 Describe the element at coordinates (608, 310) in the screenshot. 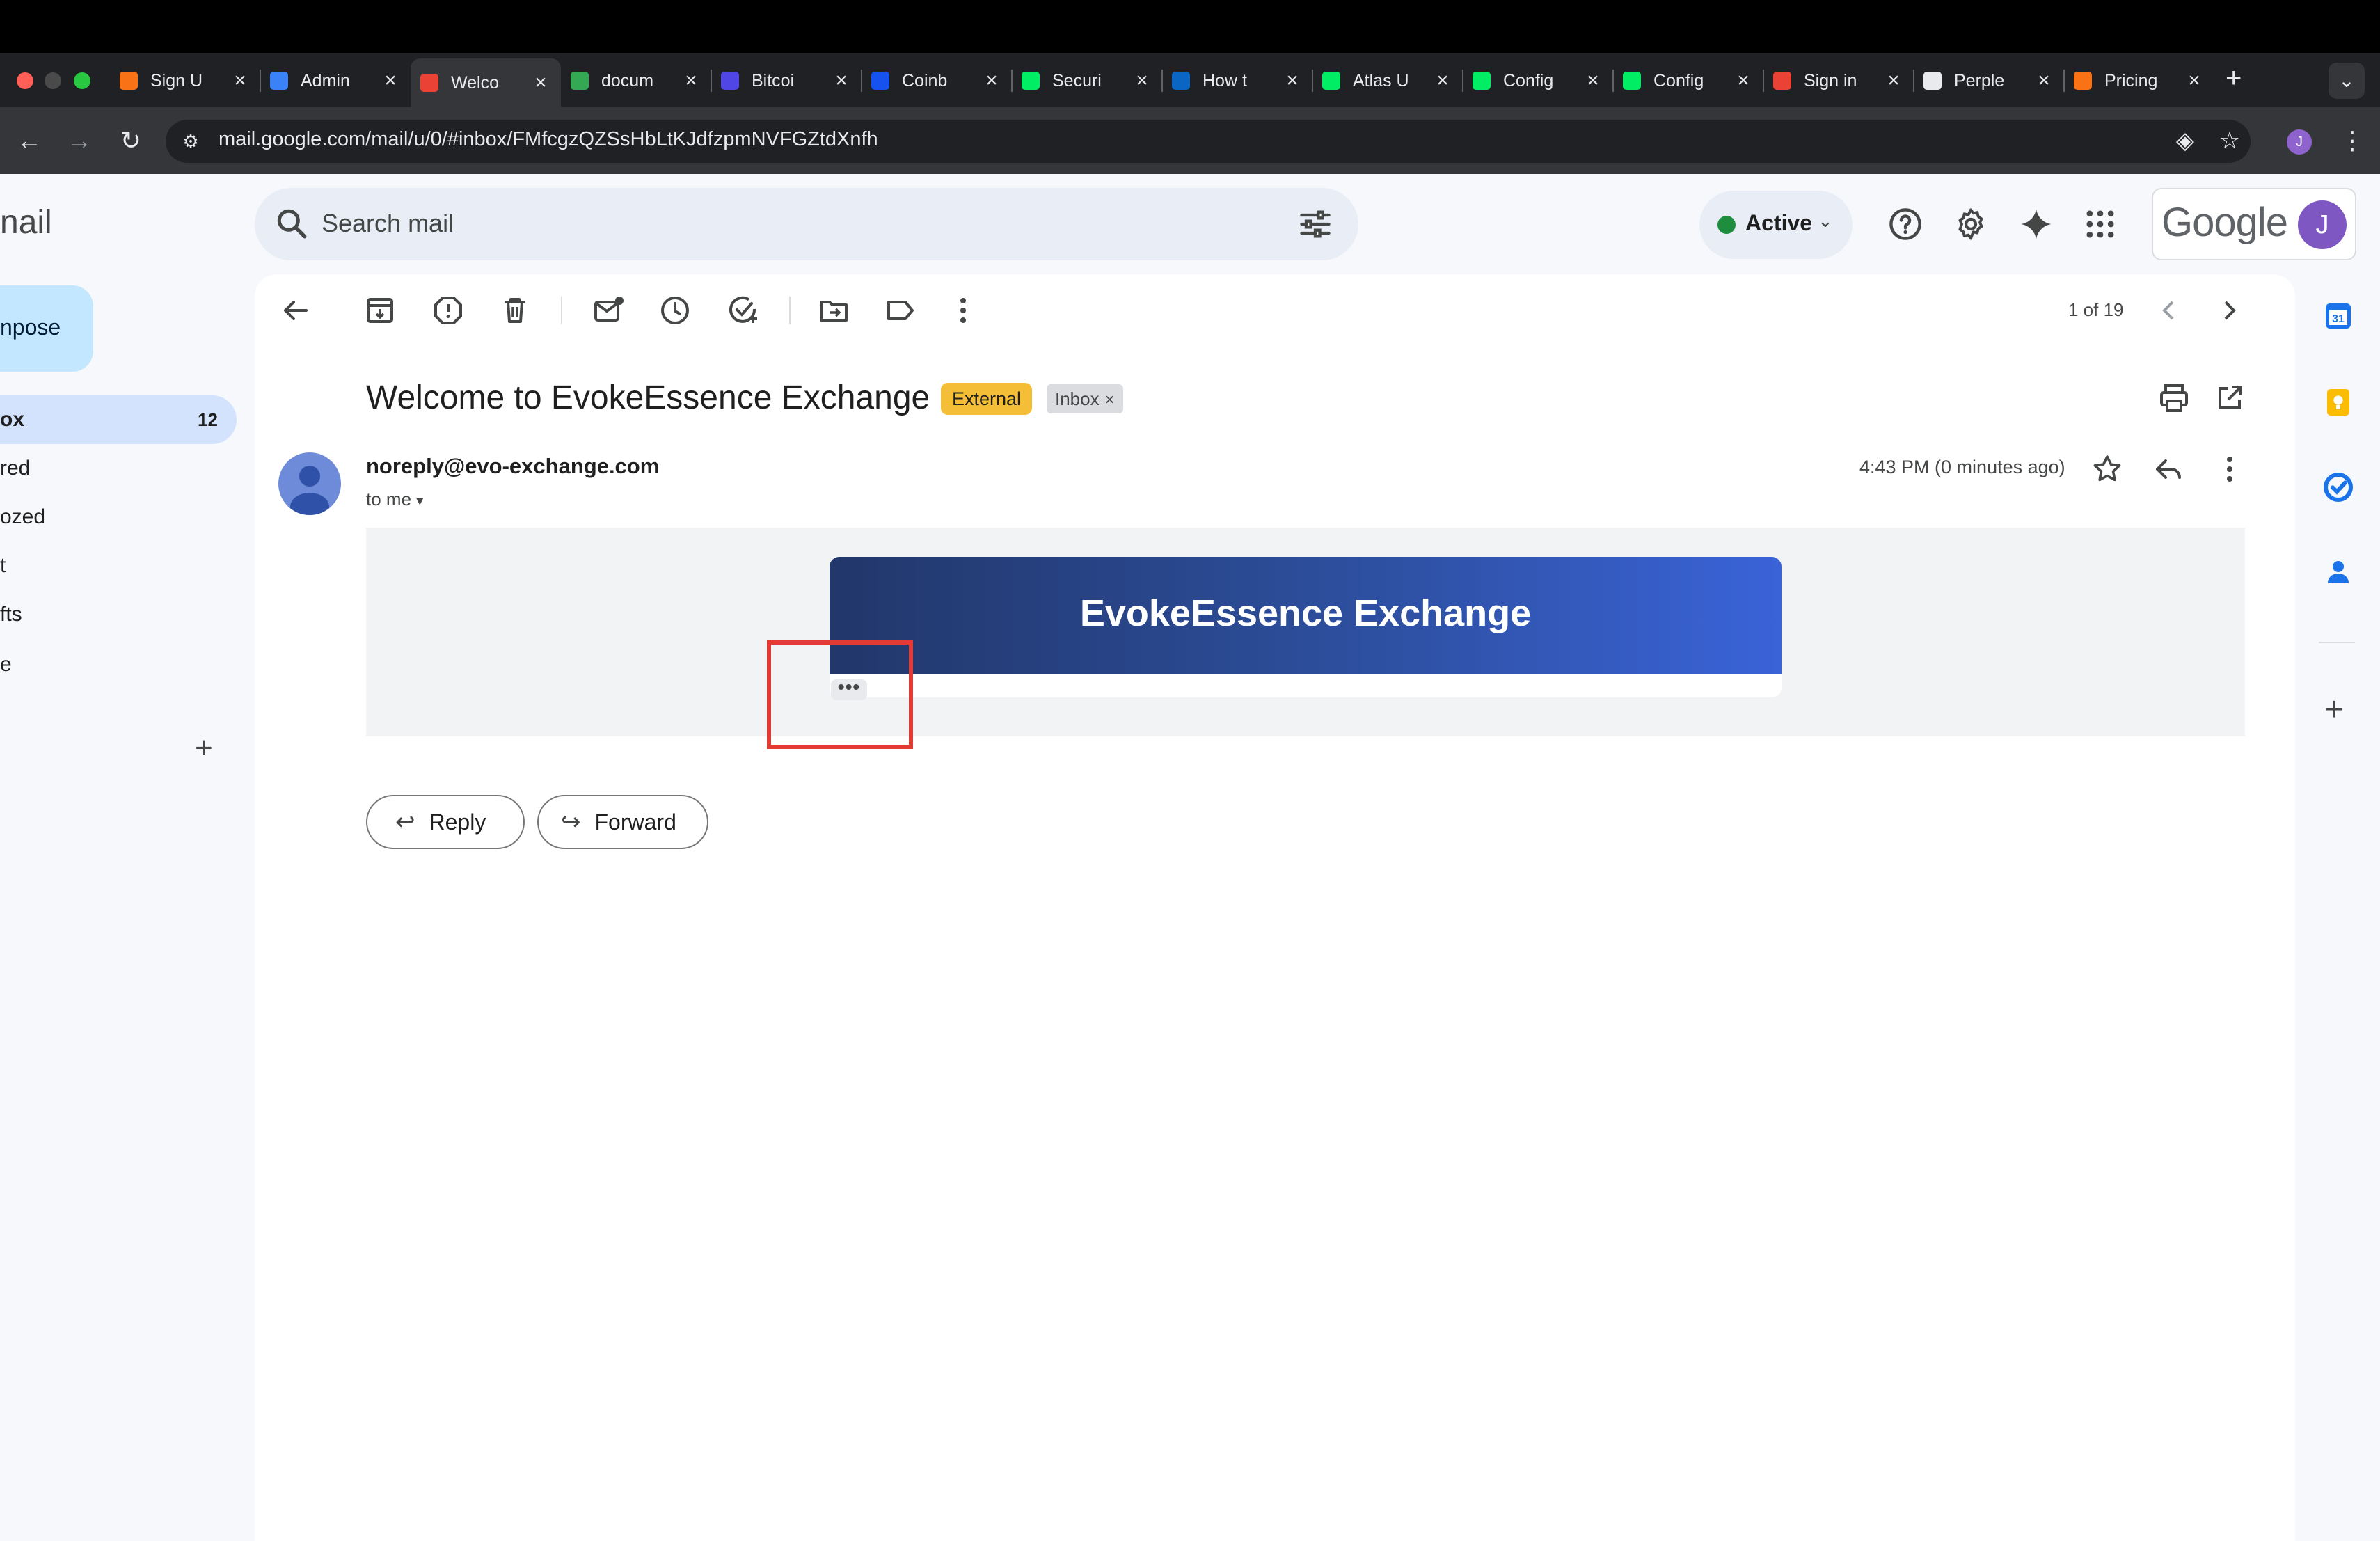

I see `mark-unread-icon` at that location.